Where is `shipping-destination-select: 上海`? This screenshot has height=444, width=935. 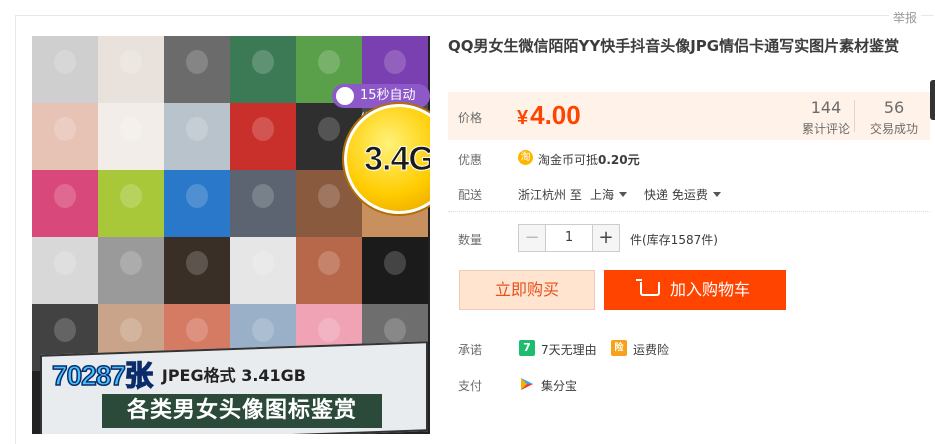 shipping-destination-select: 上海 is located at coordinates (609, 194).